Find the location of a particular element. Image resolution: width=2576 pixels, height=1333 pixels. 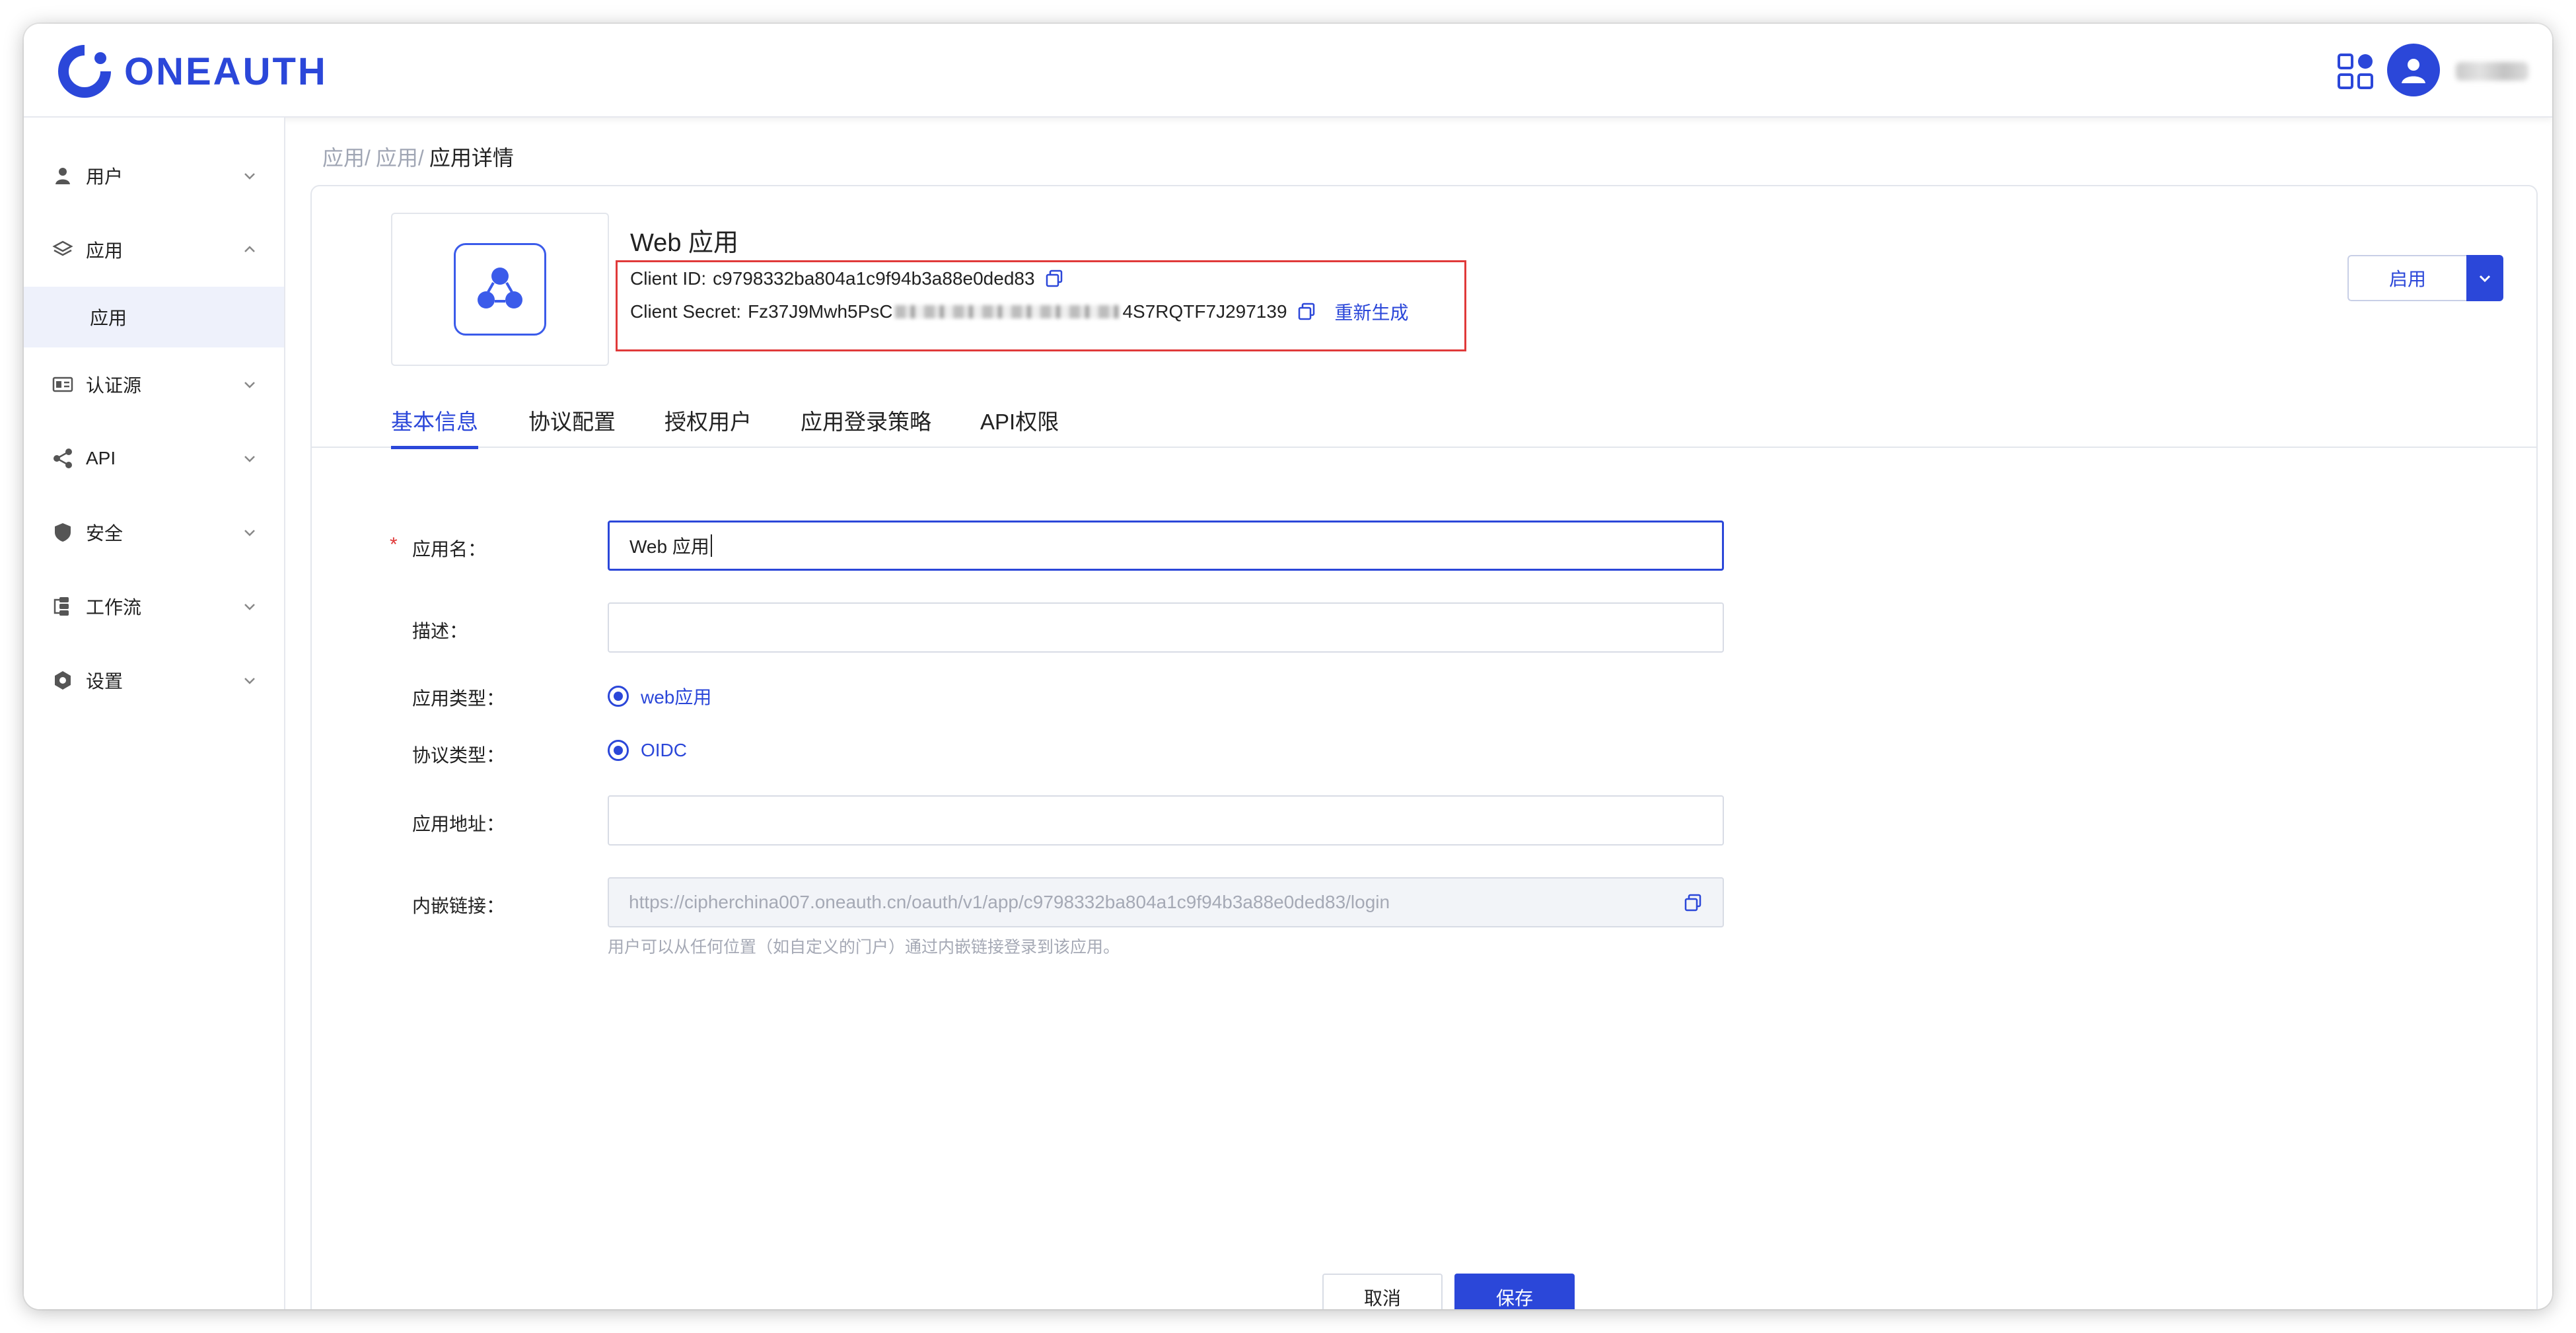

sidebar-item-label: API is located at coordinates (101, 458).